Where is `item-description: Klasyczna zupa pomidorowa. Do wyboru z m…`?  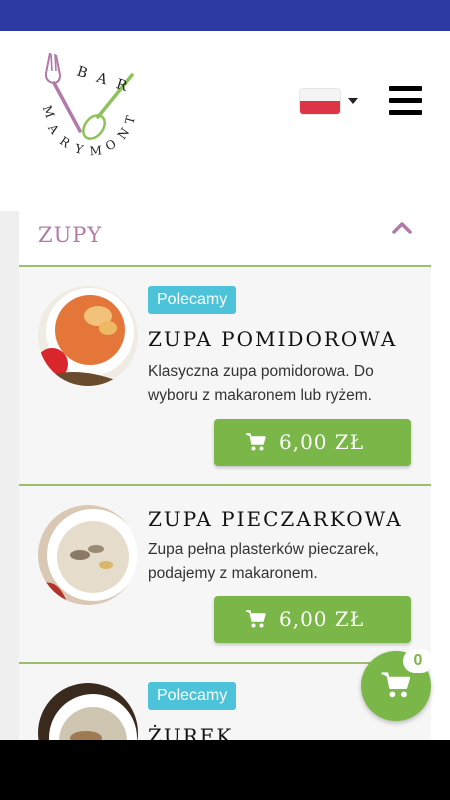 item-description: Klasyczna zupa pomidorowa. Do wyboru z m… is located at coordinates (261, 383).